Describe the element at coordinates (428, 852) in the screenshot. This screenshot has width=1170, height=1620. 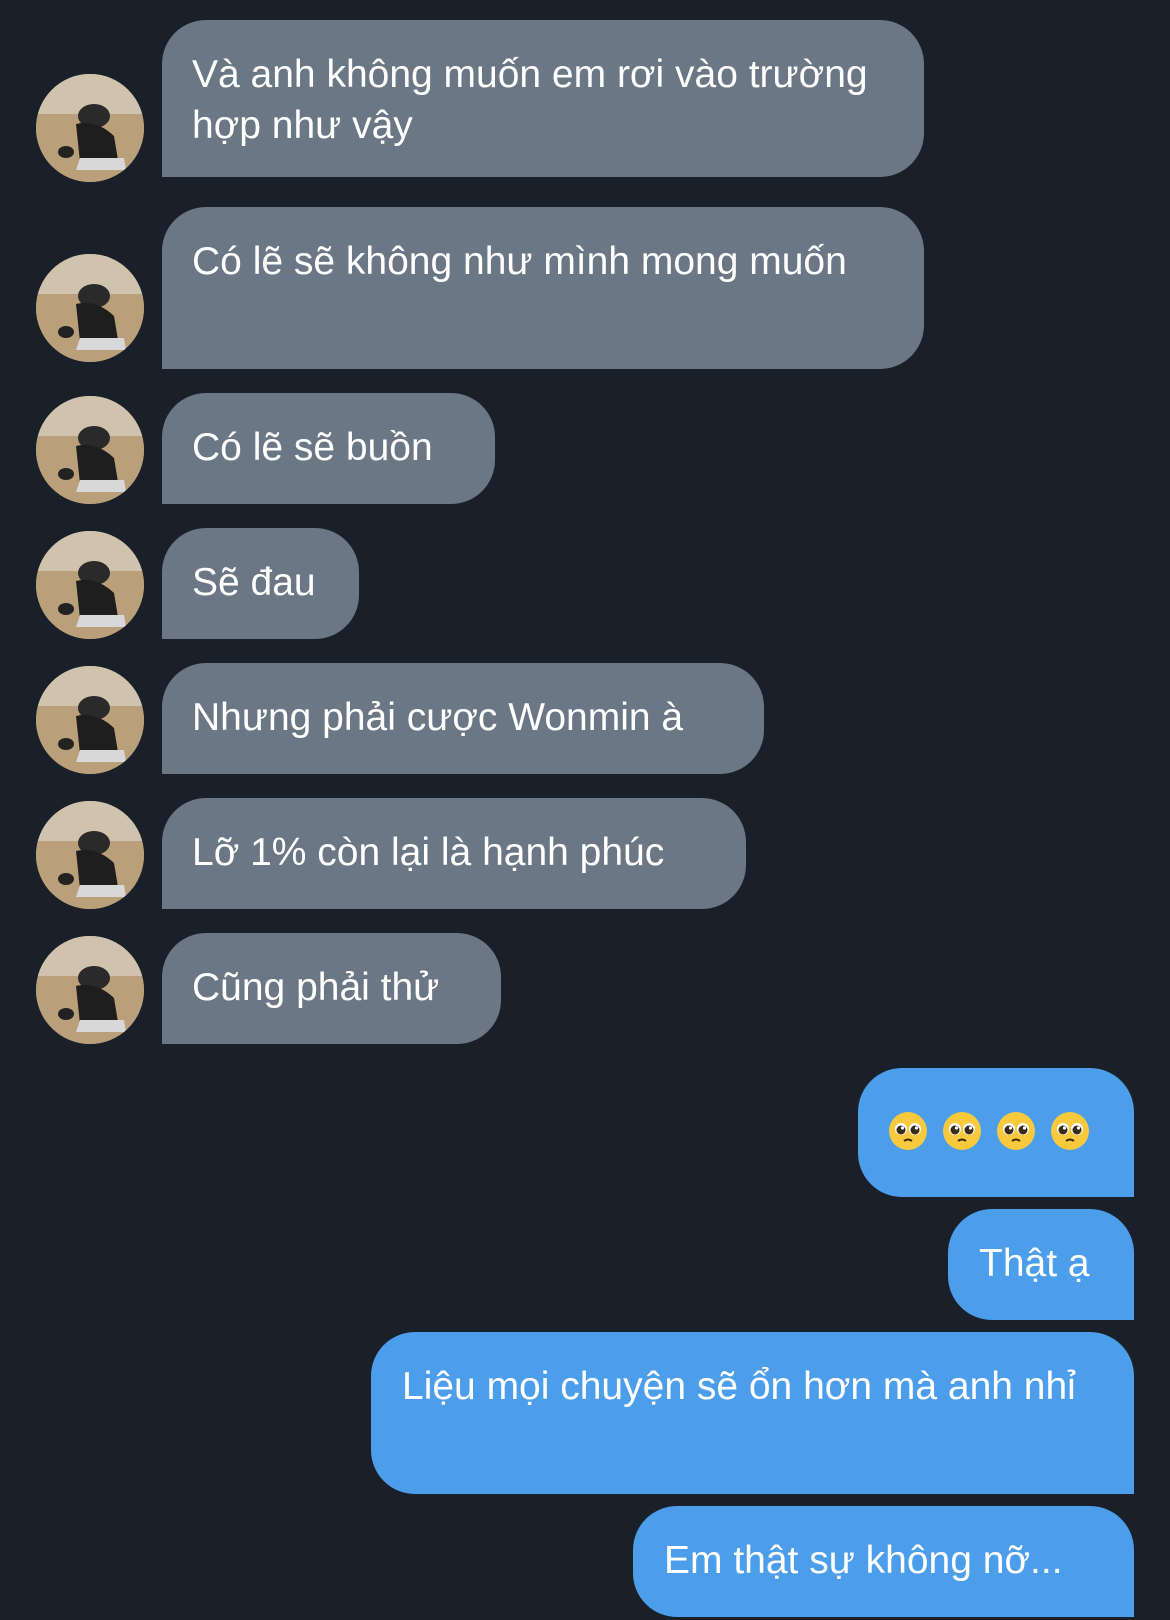
I see `message-text: Lỡ 1% còn lại là hạnh phúc` at that location.